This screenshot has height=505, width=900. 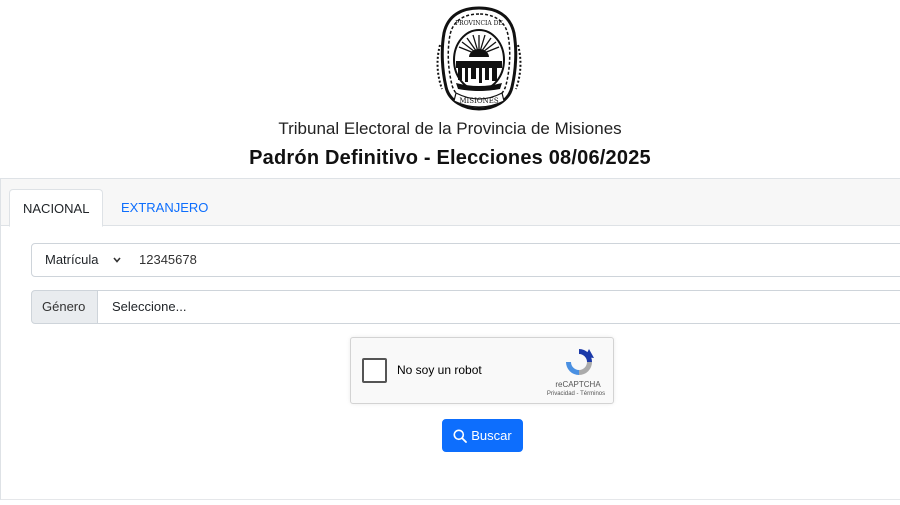 I want to click on tab-extranjero: EXTRANJERO, so click(x=164, y=207).